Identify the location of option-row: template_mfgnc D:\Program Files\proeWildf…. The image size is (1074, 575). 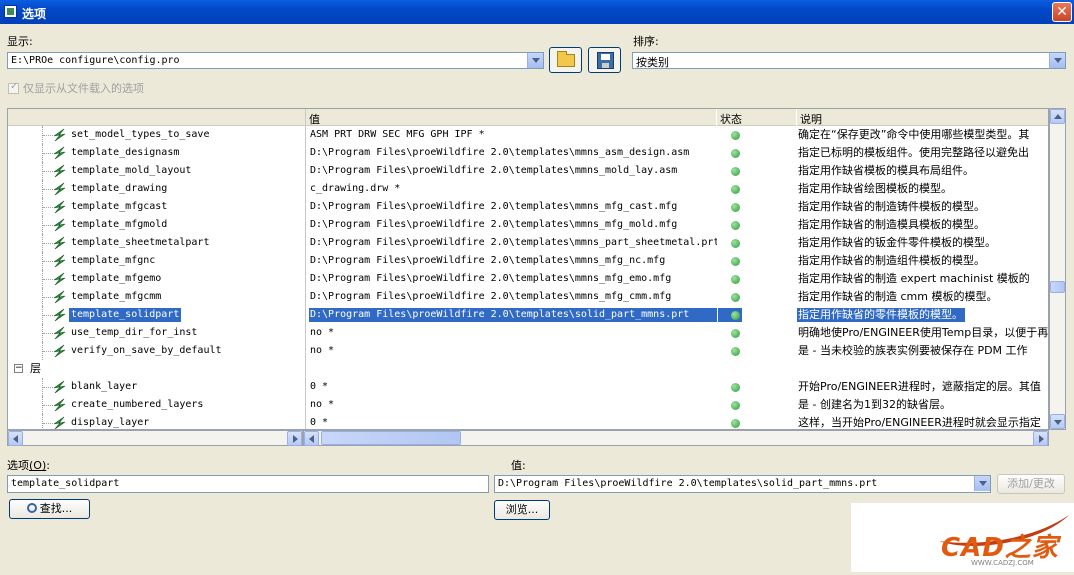
(528, 261).